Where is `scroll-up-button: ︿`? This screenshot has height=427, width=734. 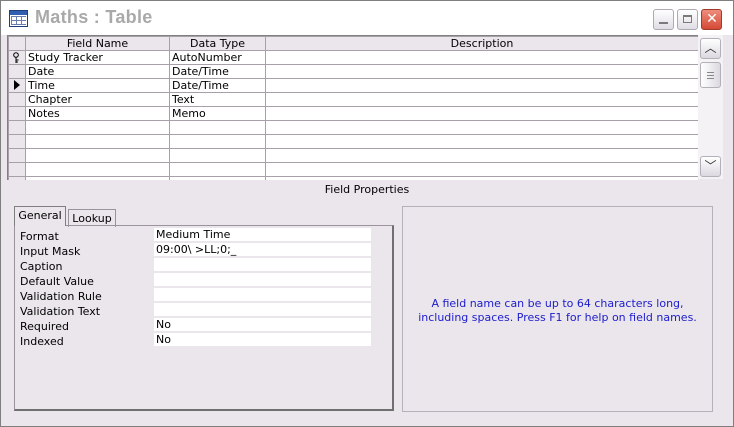 scroll-up-button: ︿ is located at coordinates (710, 48).